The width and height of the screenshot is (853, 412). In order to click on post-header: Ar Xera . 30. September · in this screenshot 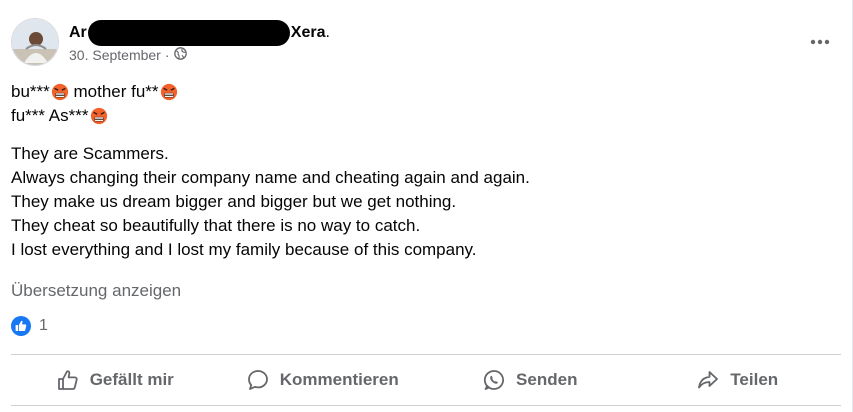, I will do `click(170, 42)`.